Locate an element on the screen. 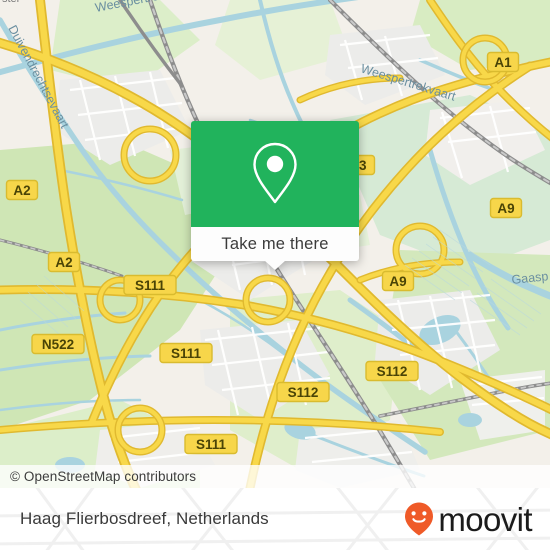  callout-footer: Take me there is located at coordinates (275, 248).